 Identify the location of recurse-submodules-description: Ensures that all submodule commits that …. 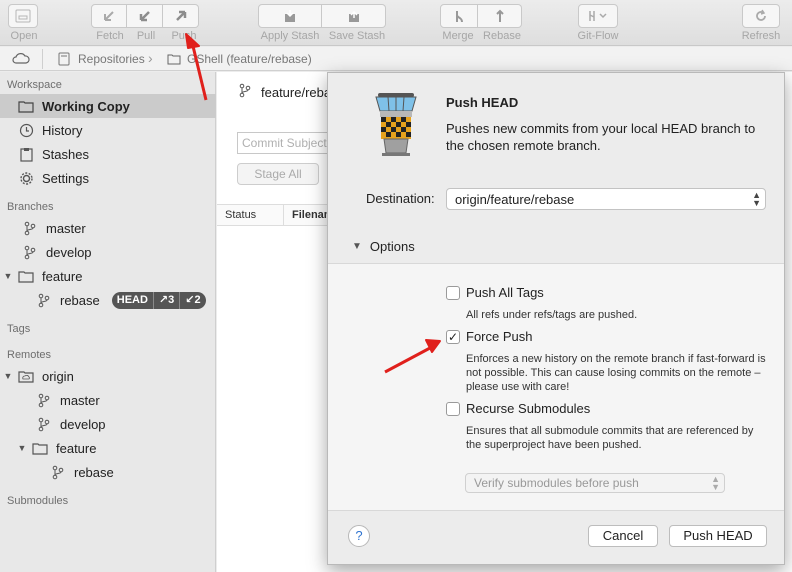
(610, 438).